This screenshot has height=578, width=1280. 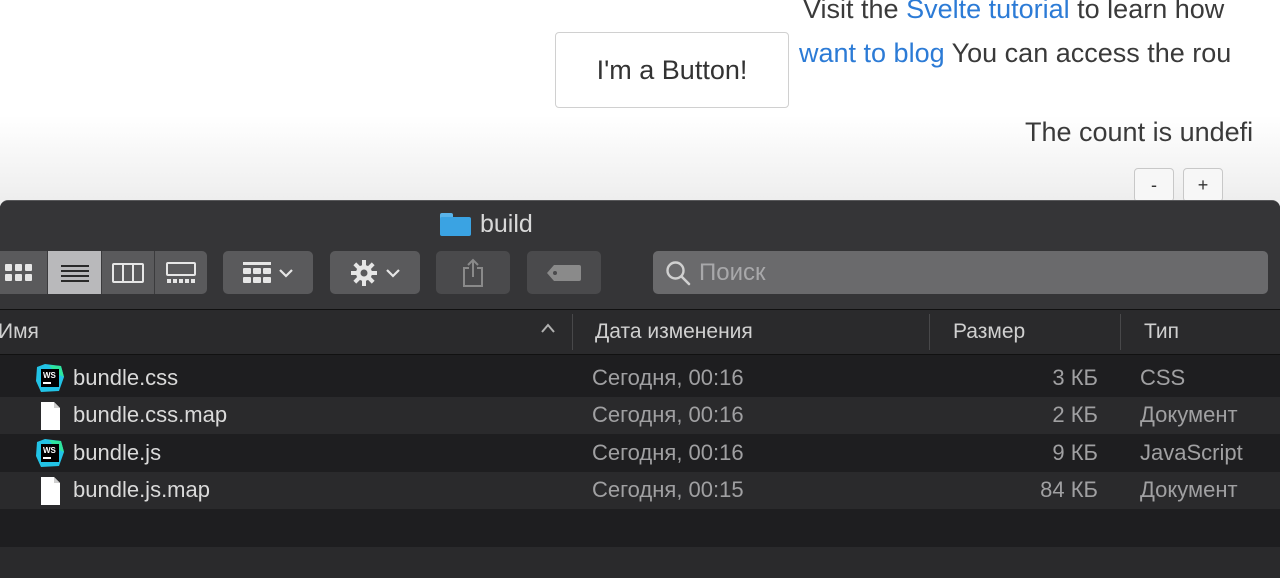 What do you see at coordinates (141, 491) in the screenshot?
I see `file-name: bundle.js.map` at bounding box center [141, 491].